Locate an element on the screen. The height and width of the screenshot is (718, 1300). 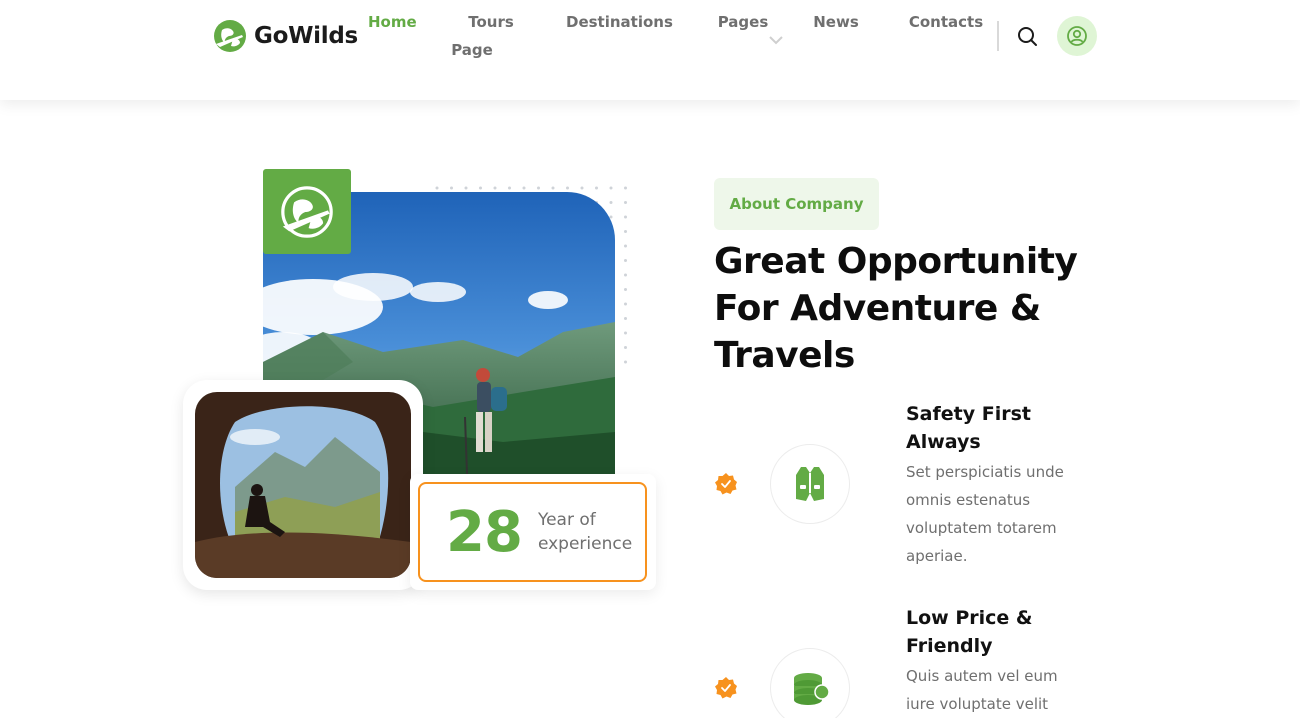
experience-years-number: 28 is located at coordinates (484, 532).